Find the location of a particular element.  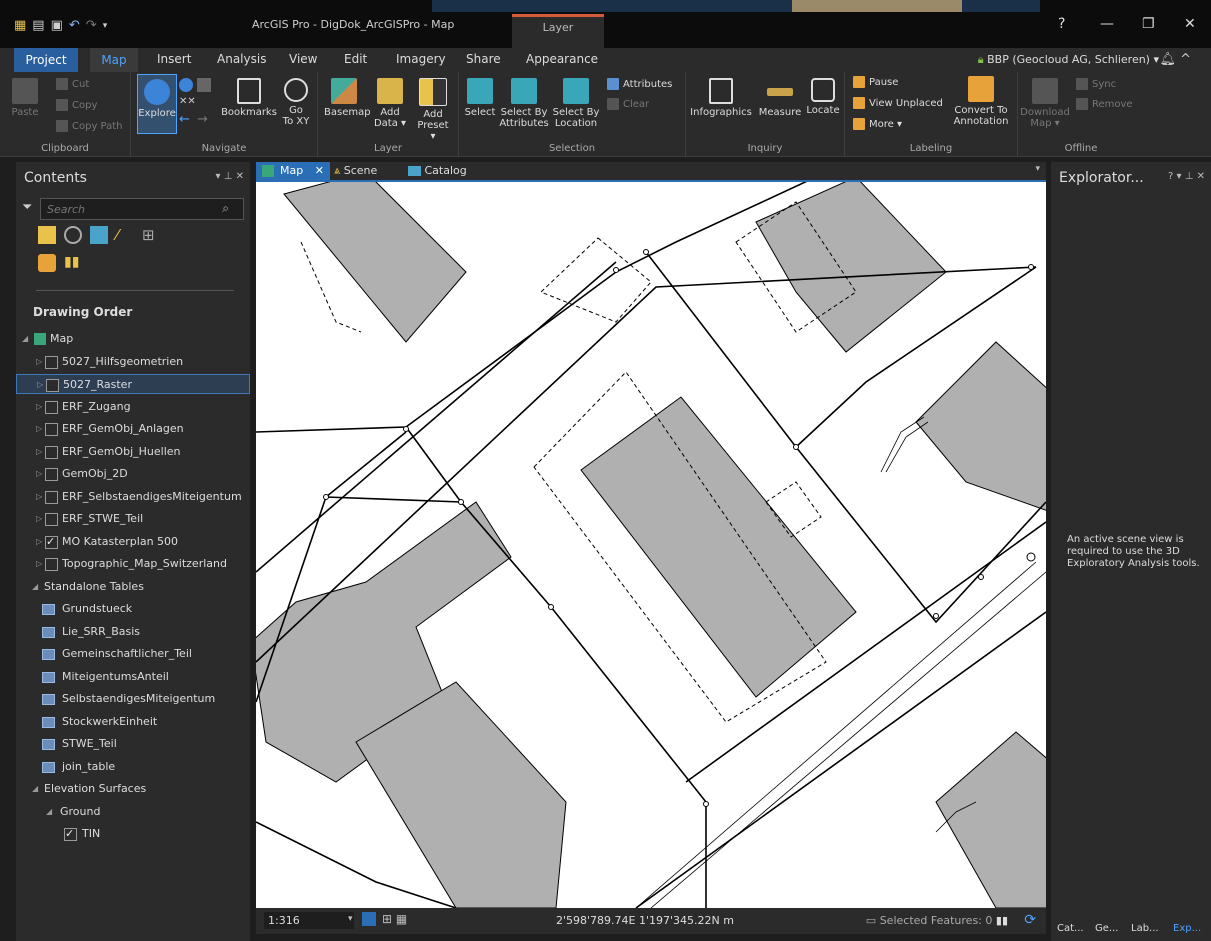

list-by-editing-icon: ⁄ is located at coordinates (125, 235).